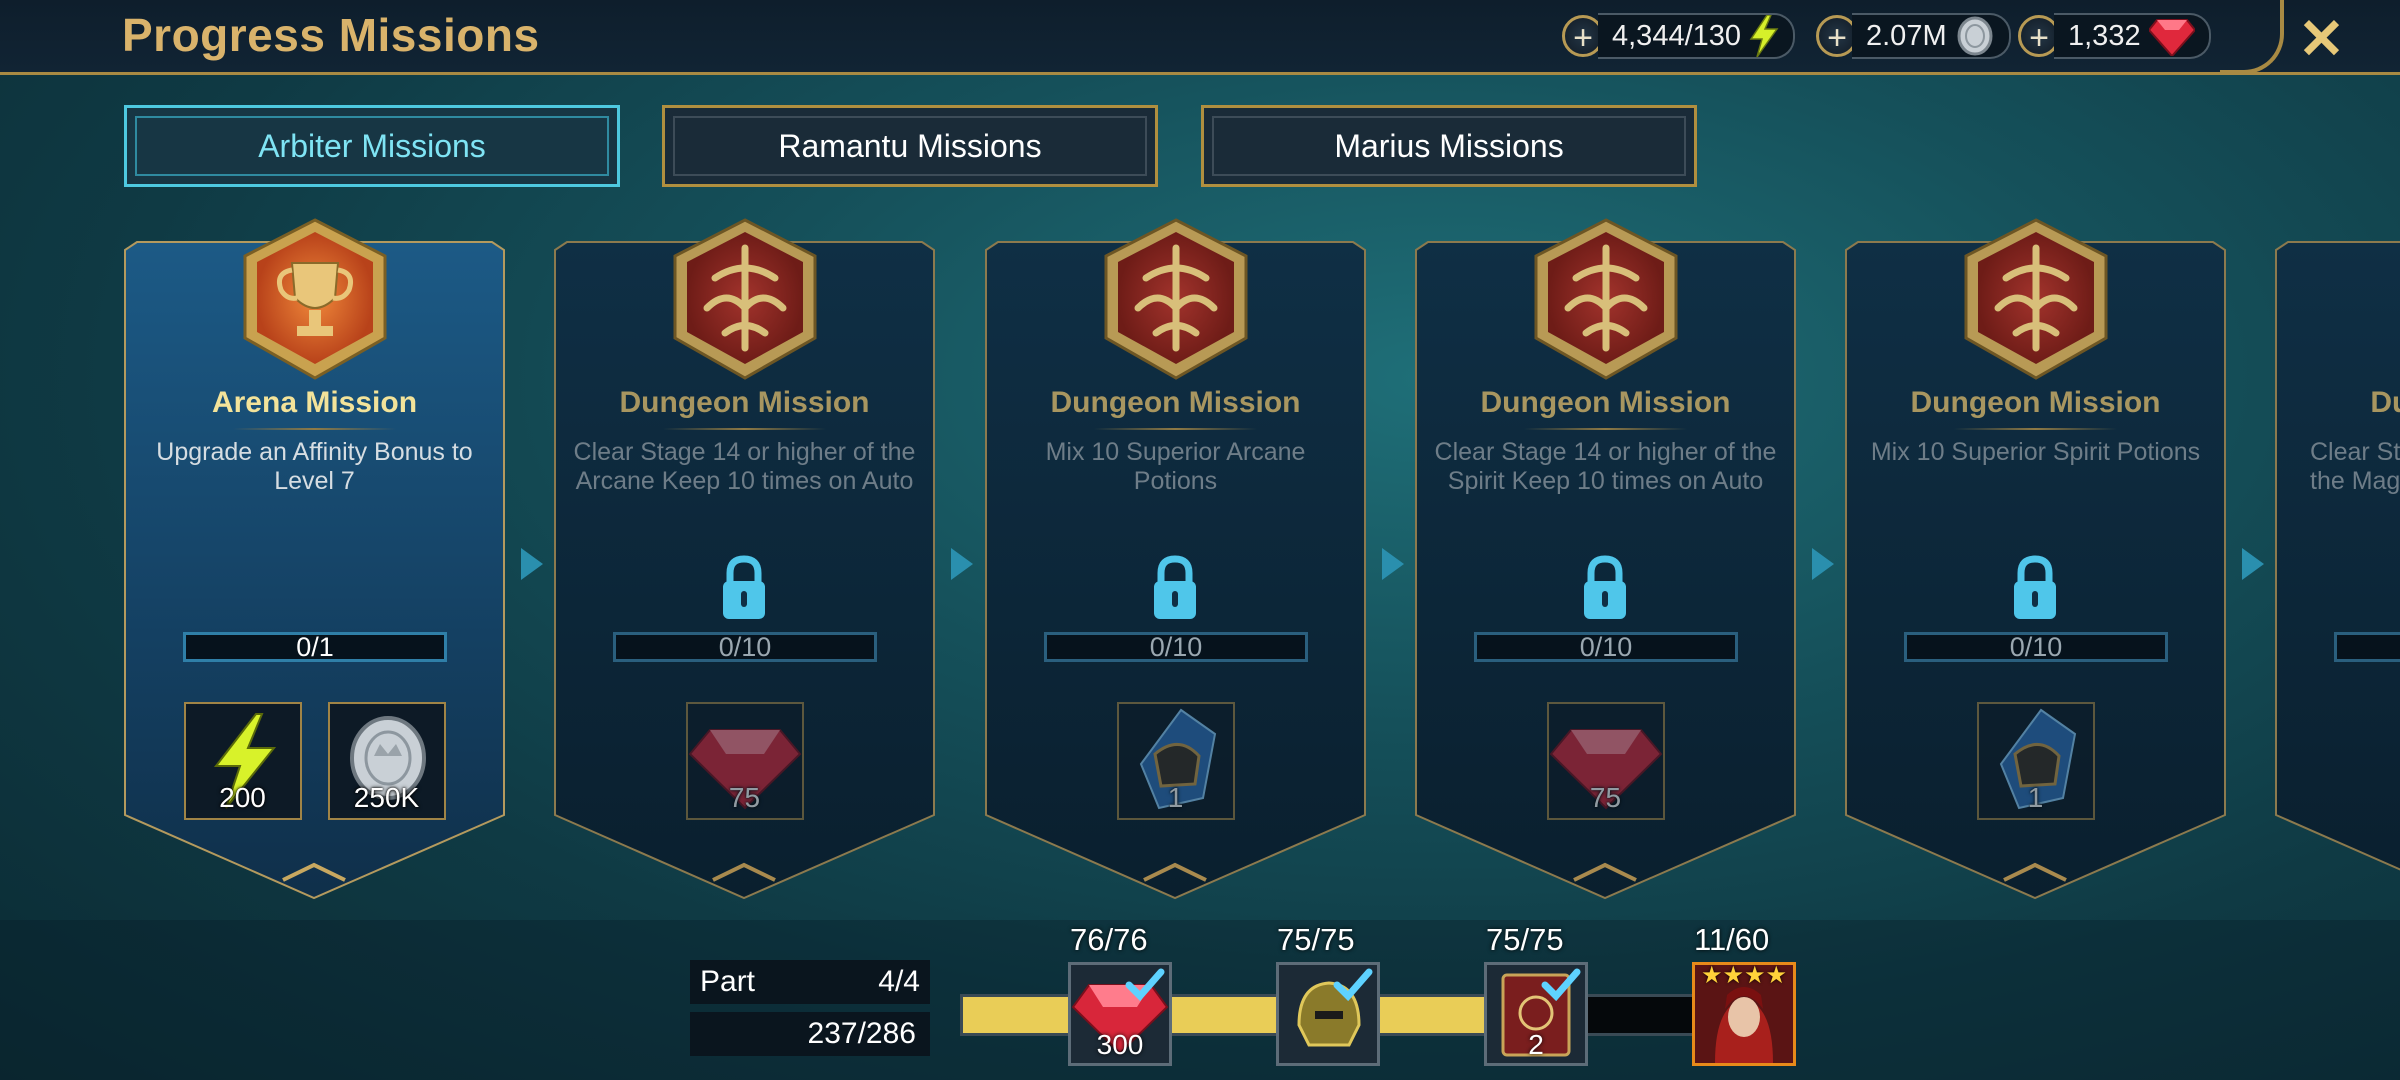 The image size is (2400, 1080). What do you see at coordinates (242, 761) in the screenshot?
I see `reward-energy: 200` at bounding box center [242, 761].